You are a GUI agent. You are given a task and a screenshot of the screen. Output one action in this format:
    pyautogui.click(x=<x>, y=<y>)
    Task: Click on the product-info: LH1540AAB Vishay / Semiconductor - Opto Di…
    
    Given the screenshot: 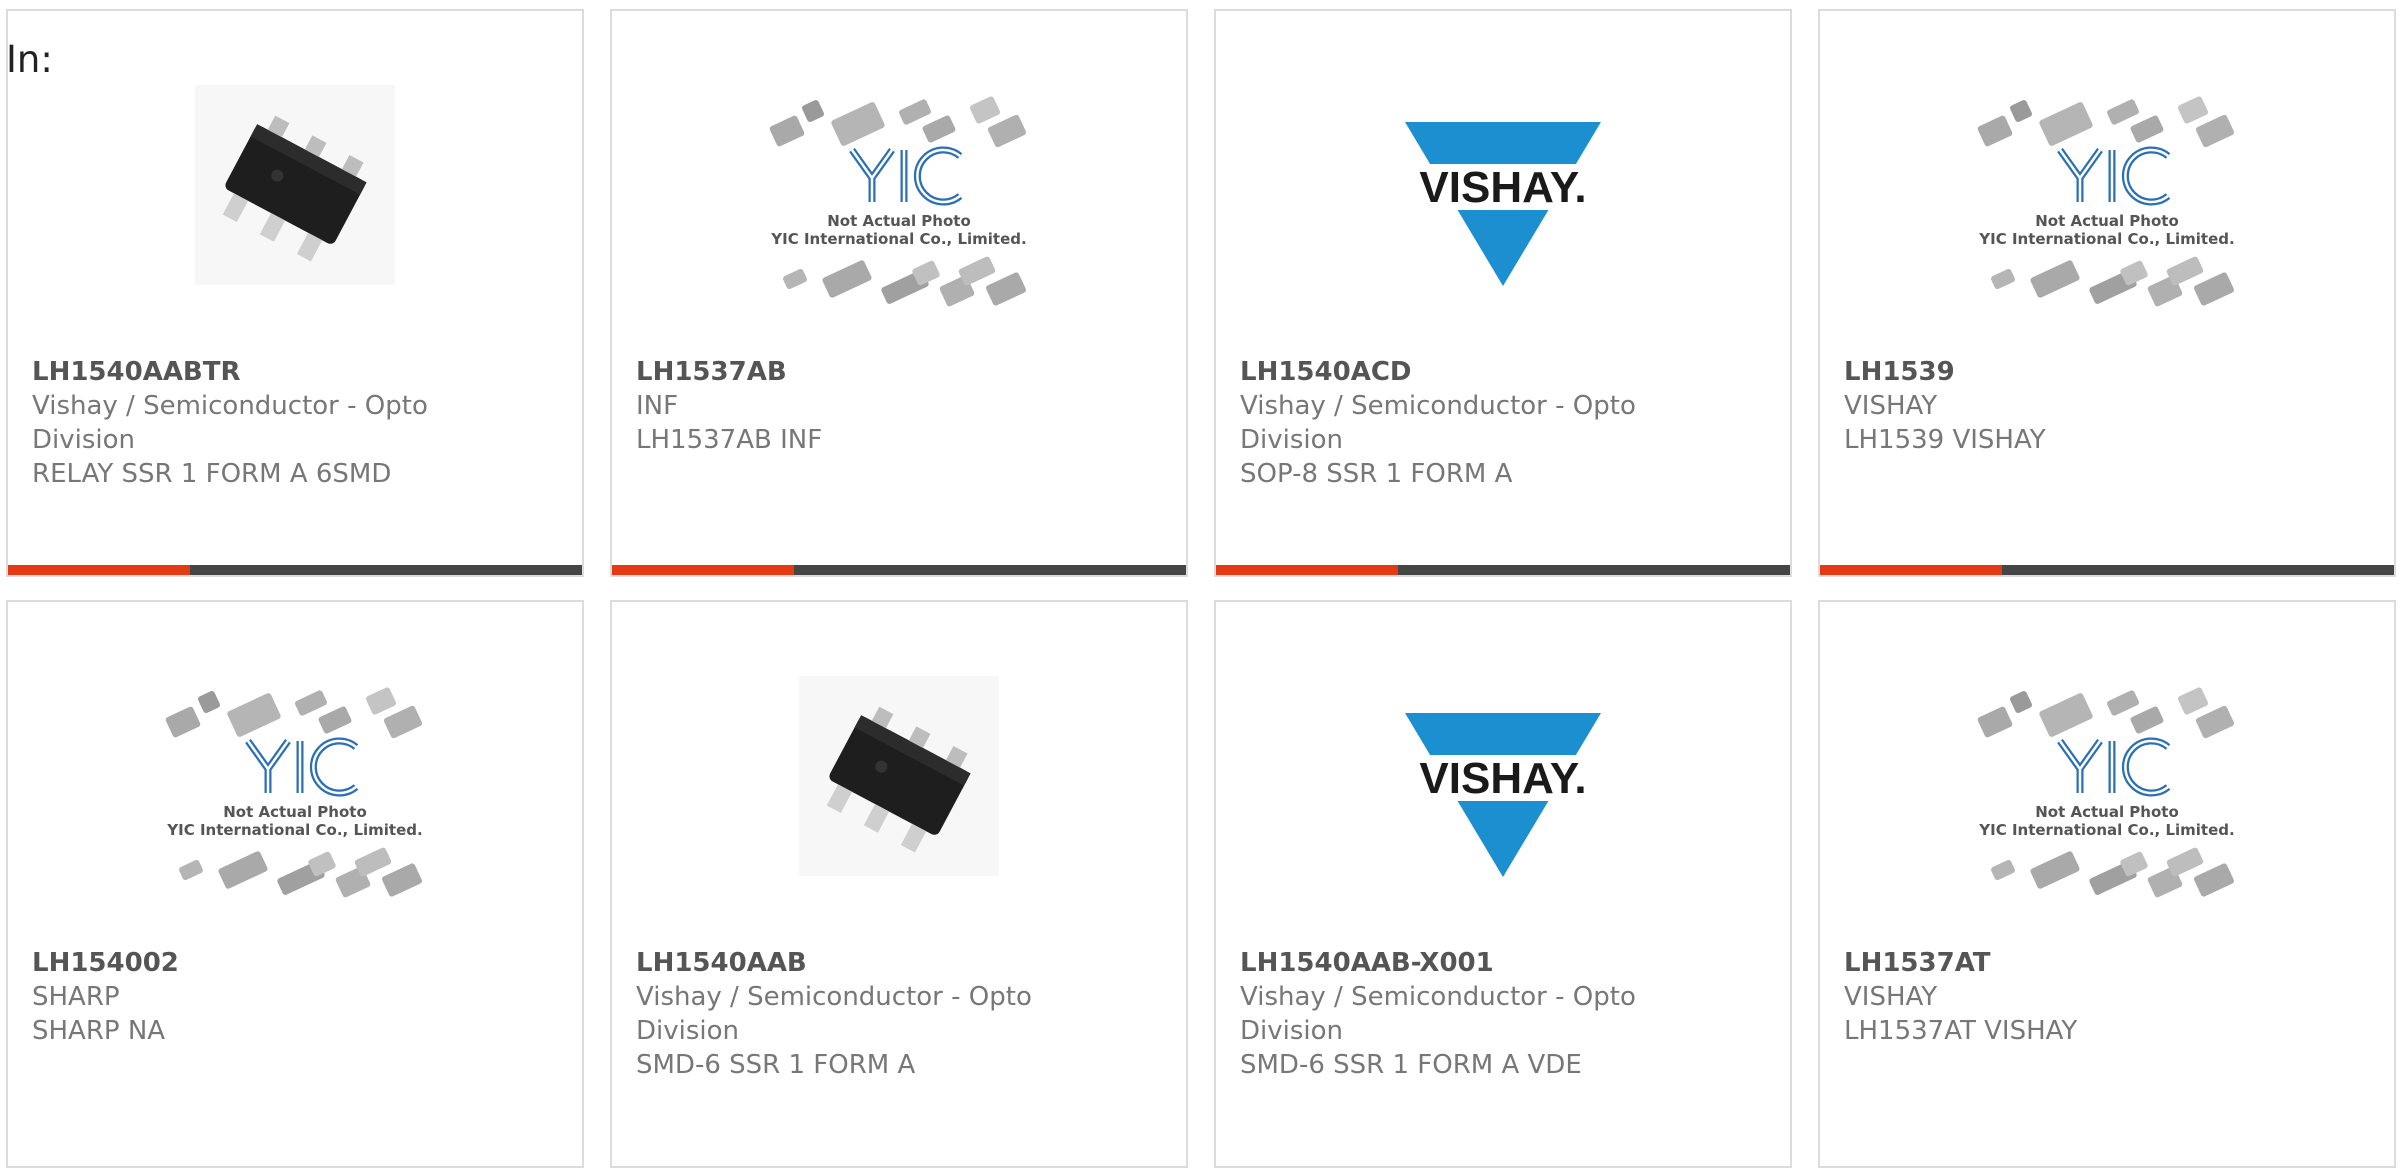 What is the action you would take?
    pyautogui.click(x=856, y=1014)
    